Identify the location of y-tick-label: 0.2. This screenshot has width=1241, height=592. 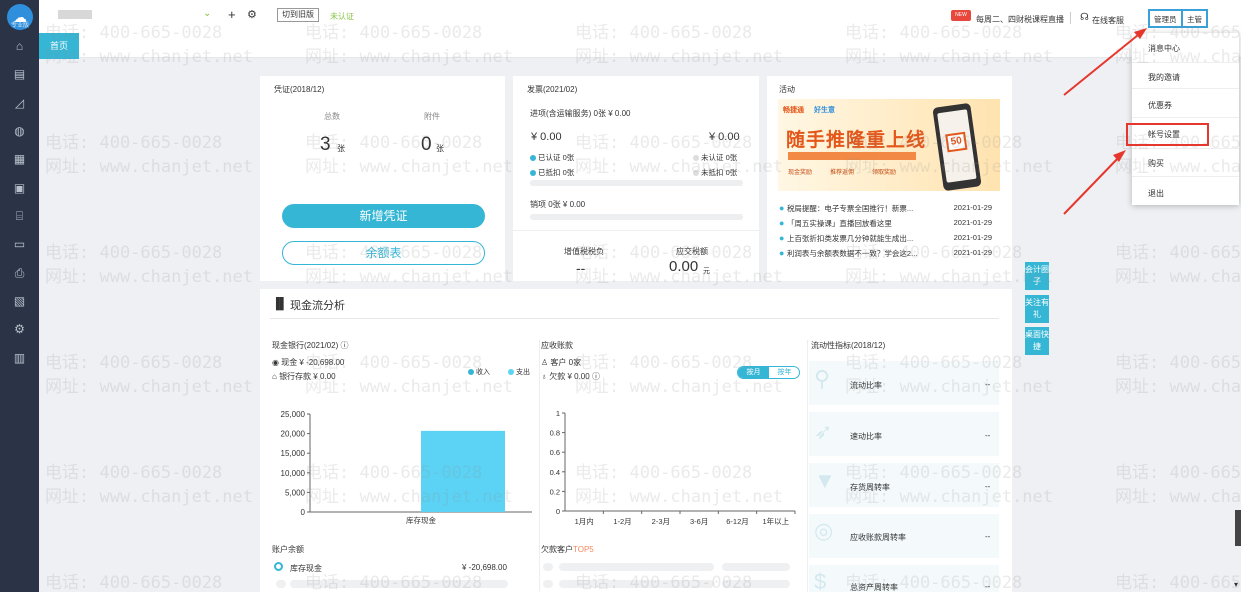
(555, 491).